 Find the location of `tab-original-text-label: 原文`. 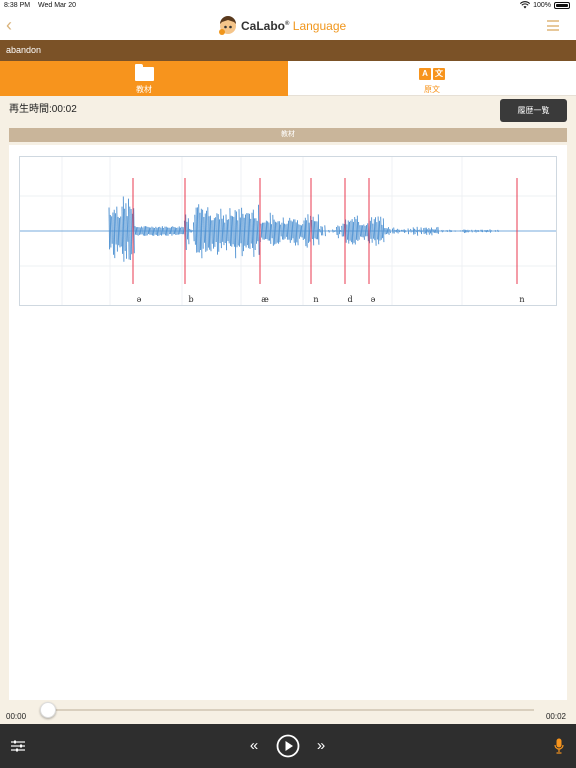

tab-original-text-label: 原文 is located at coordinates (432, 89).